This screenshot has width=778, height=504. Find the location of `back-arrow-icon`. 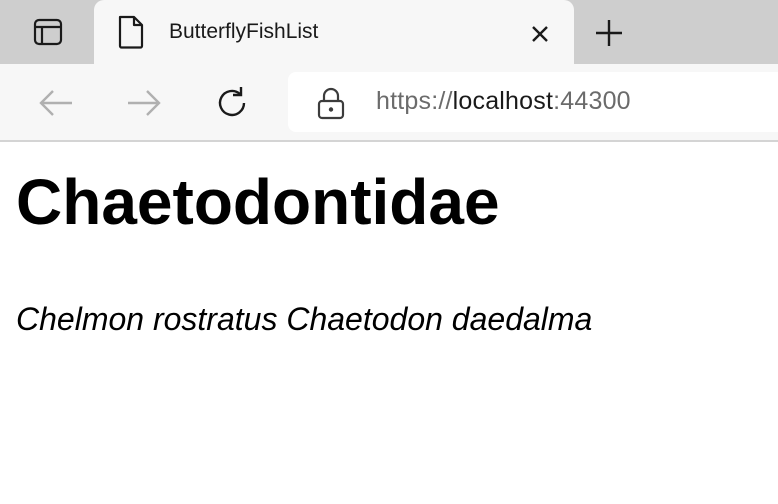

back-arrow-icon is located at coordinates (55, 103).